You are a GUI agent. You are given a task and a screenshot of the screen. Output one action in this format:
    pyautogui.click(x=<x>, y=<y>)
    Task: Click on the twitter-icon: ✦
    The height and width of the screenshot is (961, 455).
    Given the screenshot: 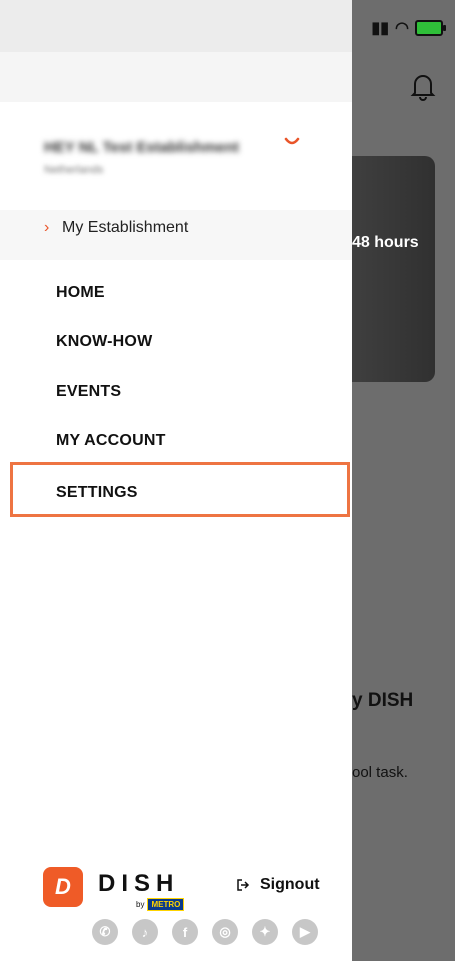 What is the action you would take?
    pyautogui.click(x=265, y=932)
    